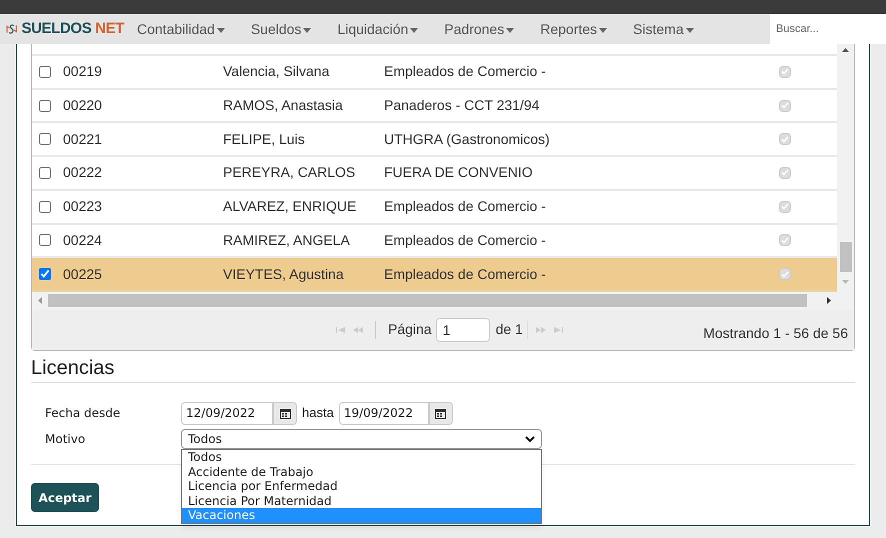 The image size is (886, 538). What do you see at coordinates (83, 413) in the screenshot?
I see `field-label: Fecha desde` at bounding box center [83, 413].